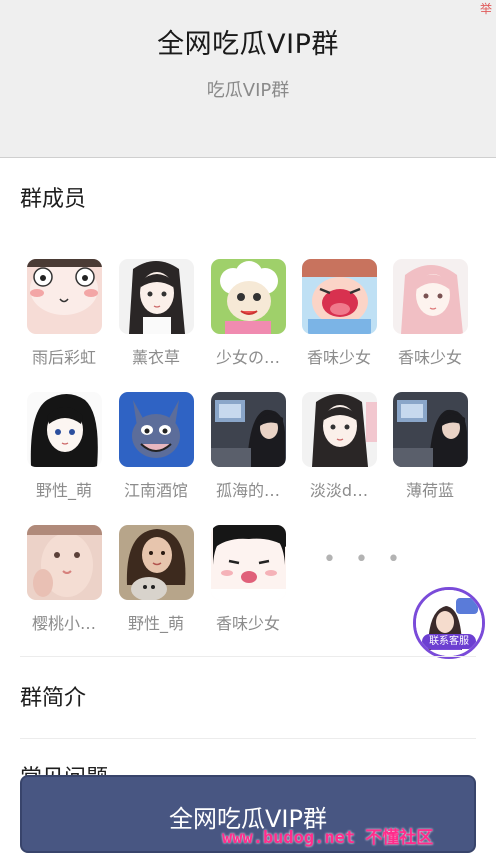 Image resolution: width=496 pixels, height=856 pixels. Describe the element at coordinates (248, 562) in the screenshot. I see `anime-face-avatar` at that location.